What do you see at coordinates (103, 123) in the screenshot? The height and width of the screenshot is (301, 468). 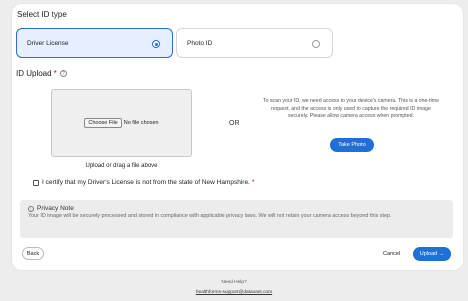 I see `choose-file-button: Choose File` at bounding box center [103, 123].